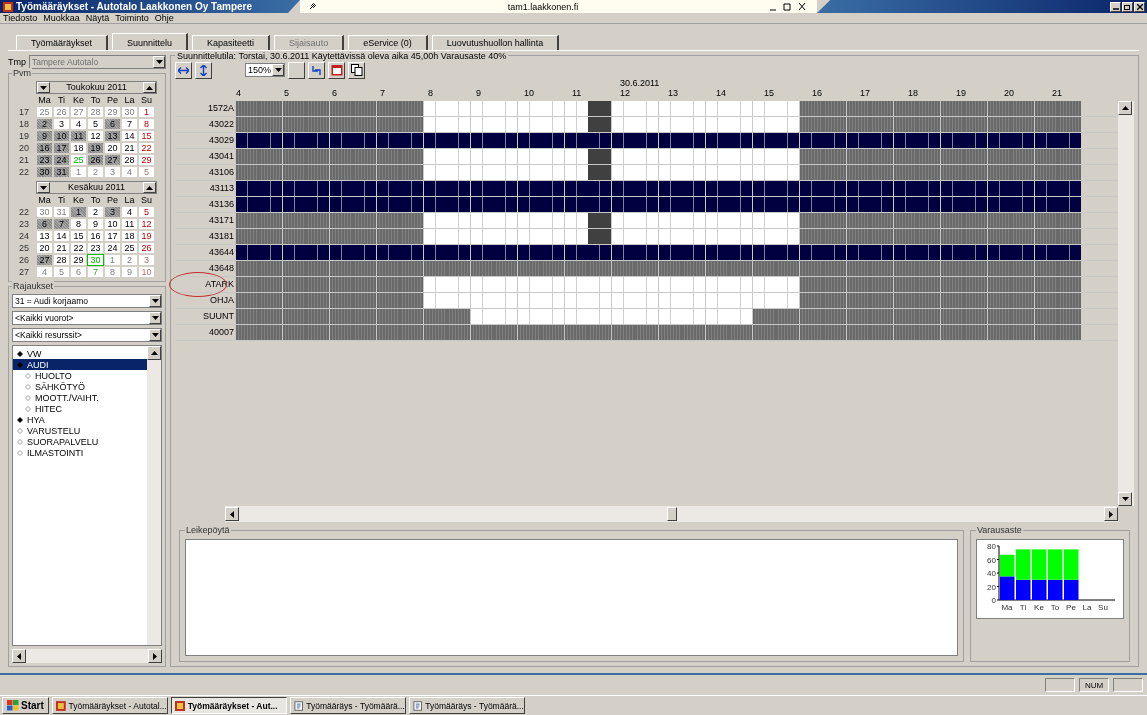 This screenshot has width=1147, height=715. Describe the element at coordinates (80, 419) in the screenshot. I see `tree-item: HYA` at that location.